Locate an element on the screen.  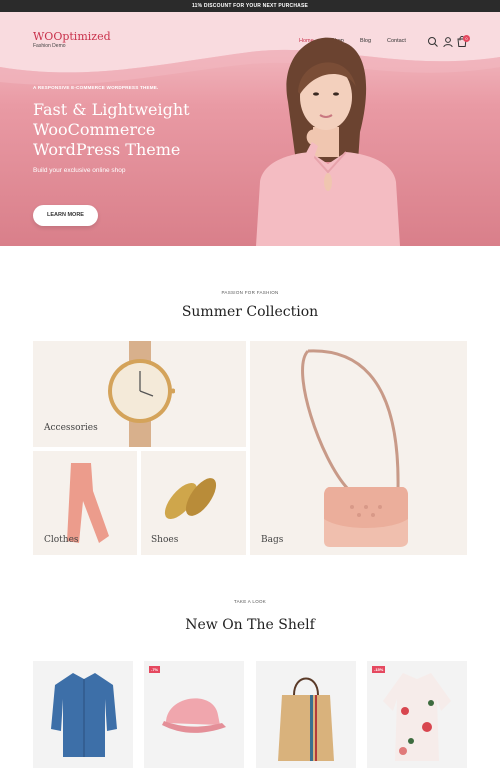
tile-label: Accessories is located at coordinates (71, 428).